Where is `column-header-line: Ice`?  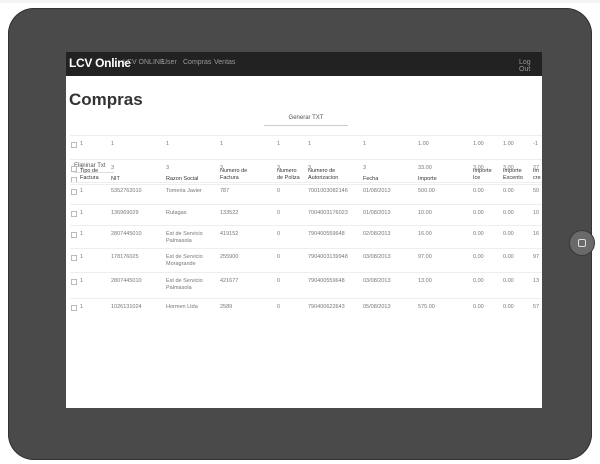 column-header-line: Ice is located at coordinates (477, 178).